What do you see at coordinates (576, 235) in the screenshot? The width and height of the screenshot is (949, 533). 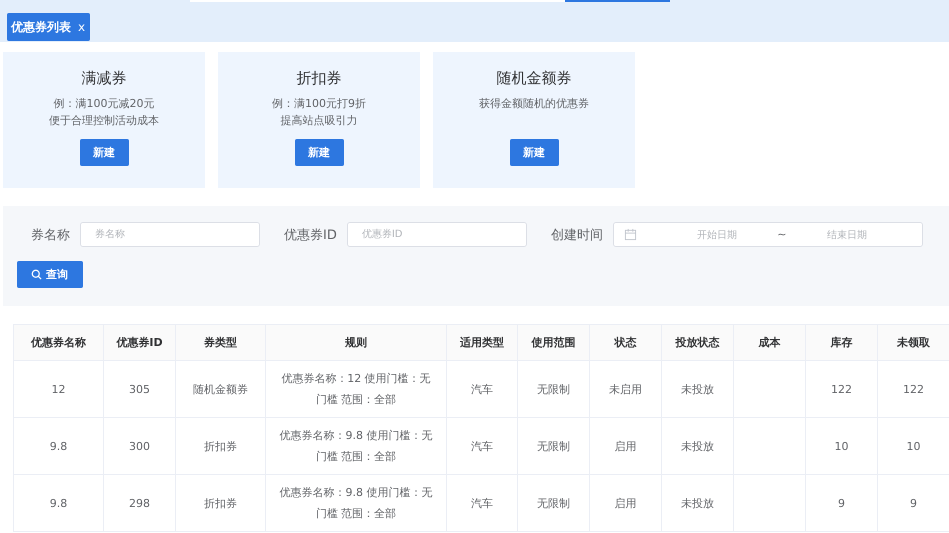 I see `field-label: 创建时间` at bounding box center [576, 235].